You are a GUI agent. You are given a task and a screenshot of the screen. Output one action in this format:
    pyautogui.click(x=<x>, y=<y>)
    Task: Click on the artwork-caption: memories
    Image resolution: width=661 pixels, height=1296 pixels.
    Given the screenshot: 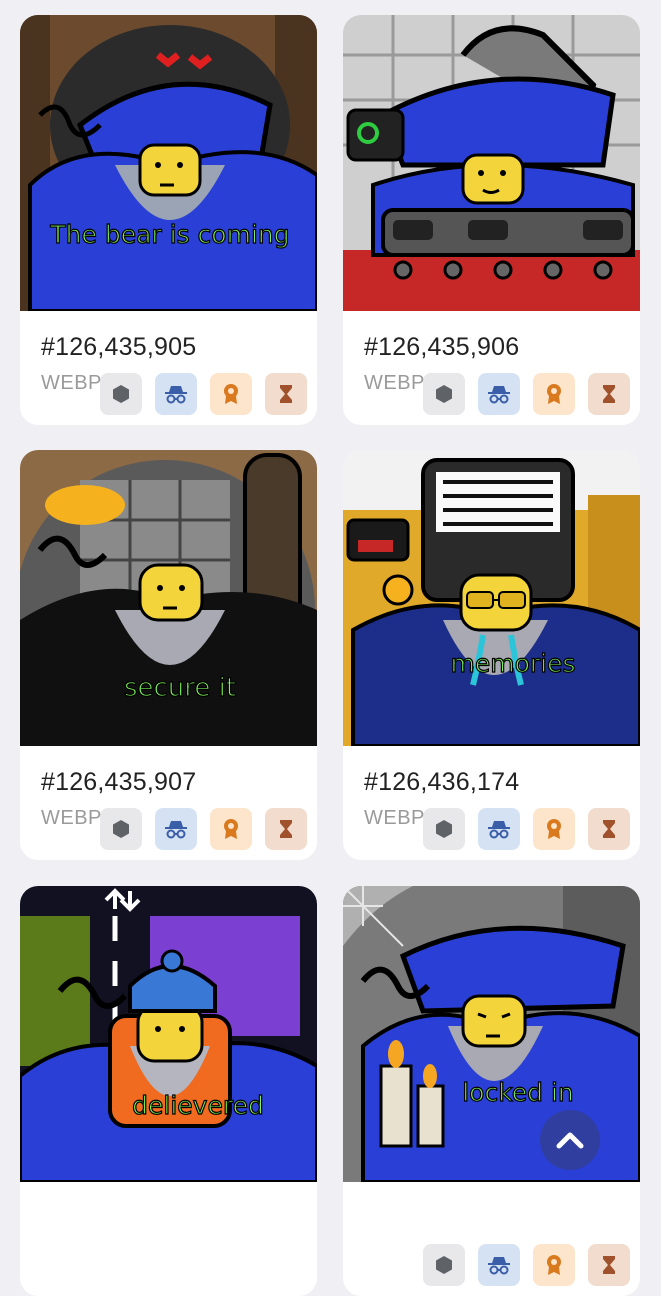 What is the action you would take?
    pyautogui.click(x=512, y=663)
    